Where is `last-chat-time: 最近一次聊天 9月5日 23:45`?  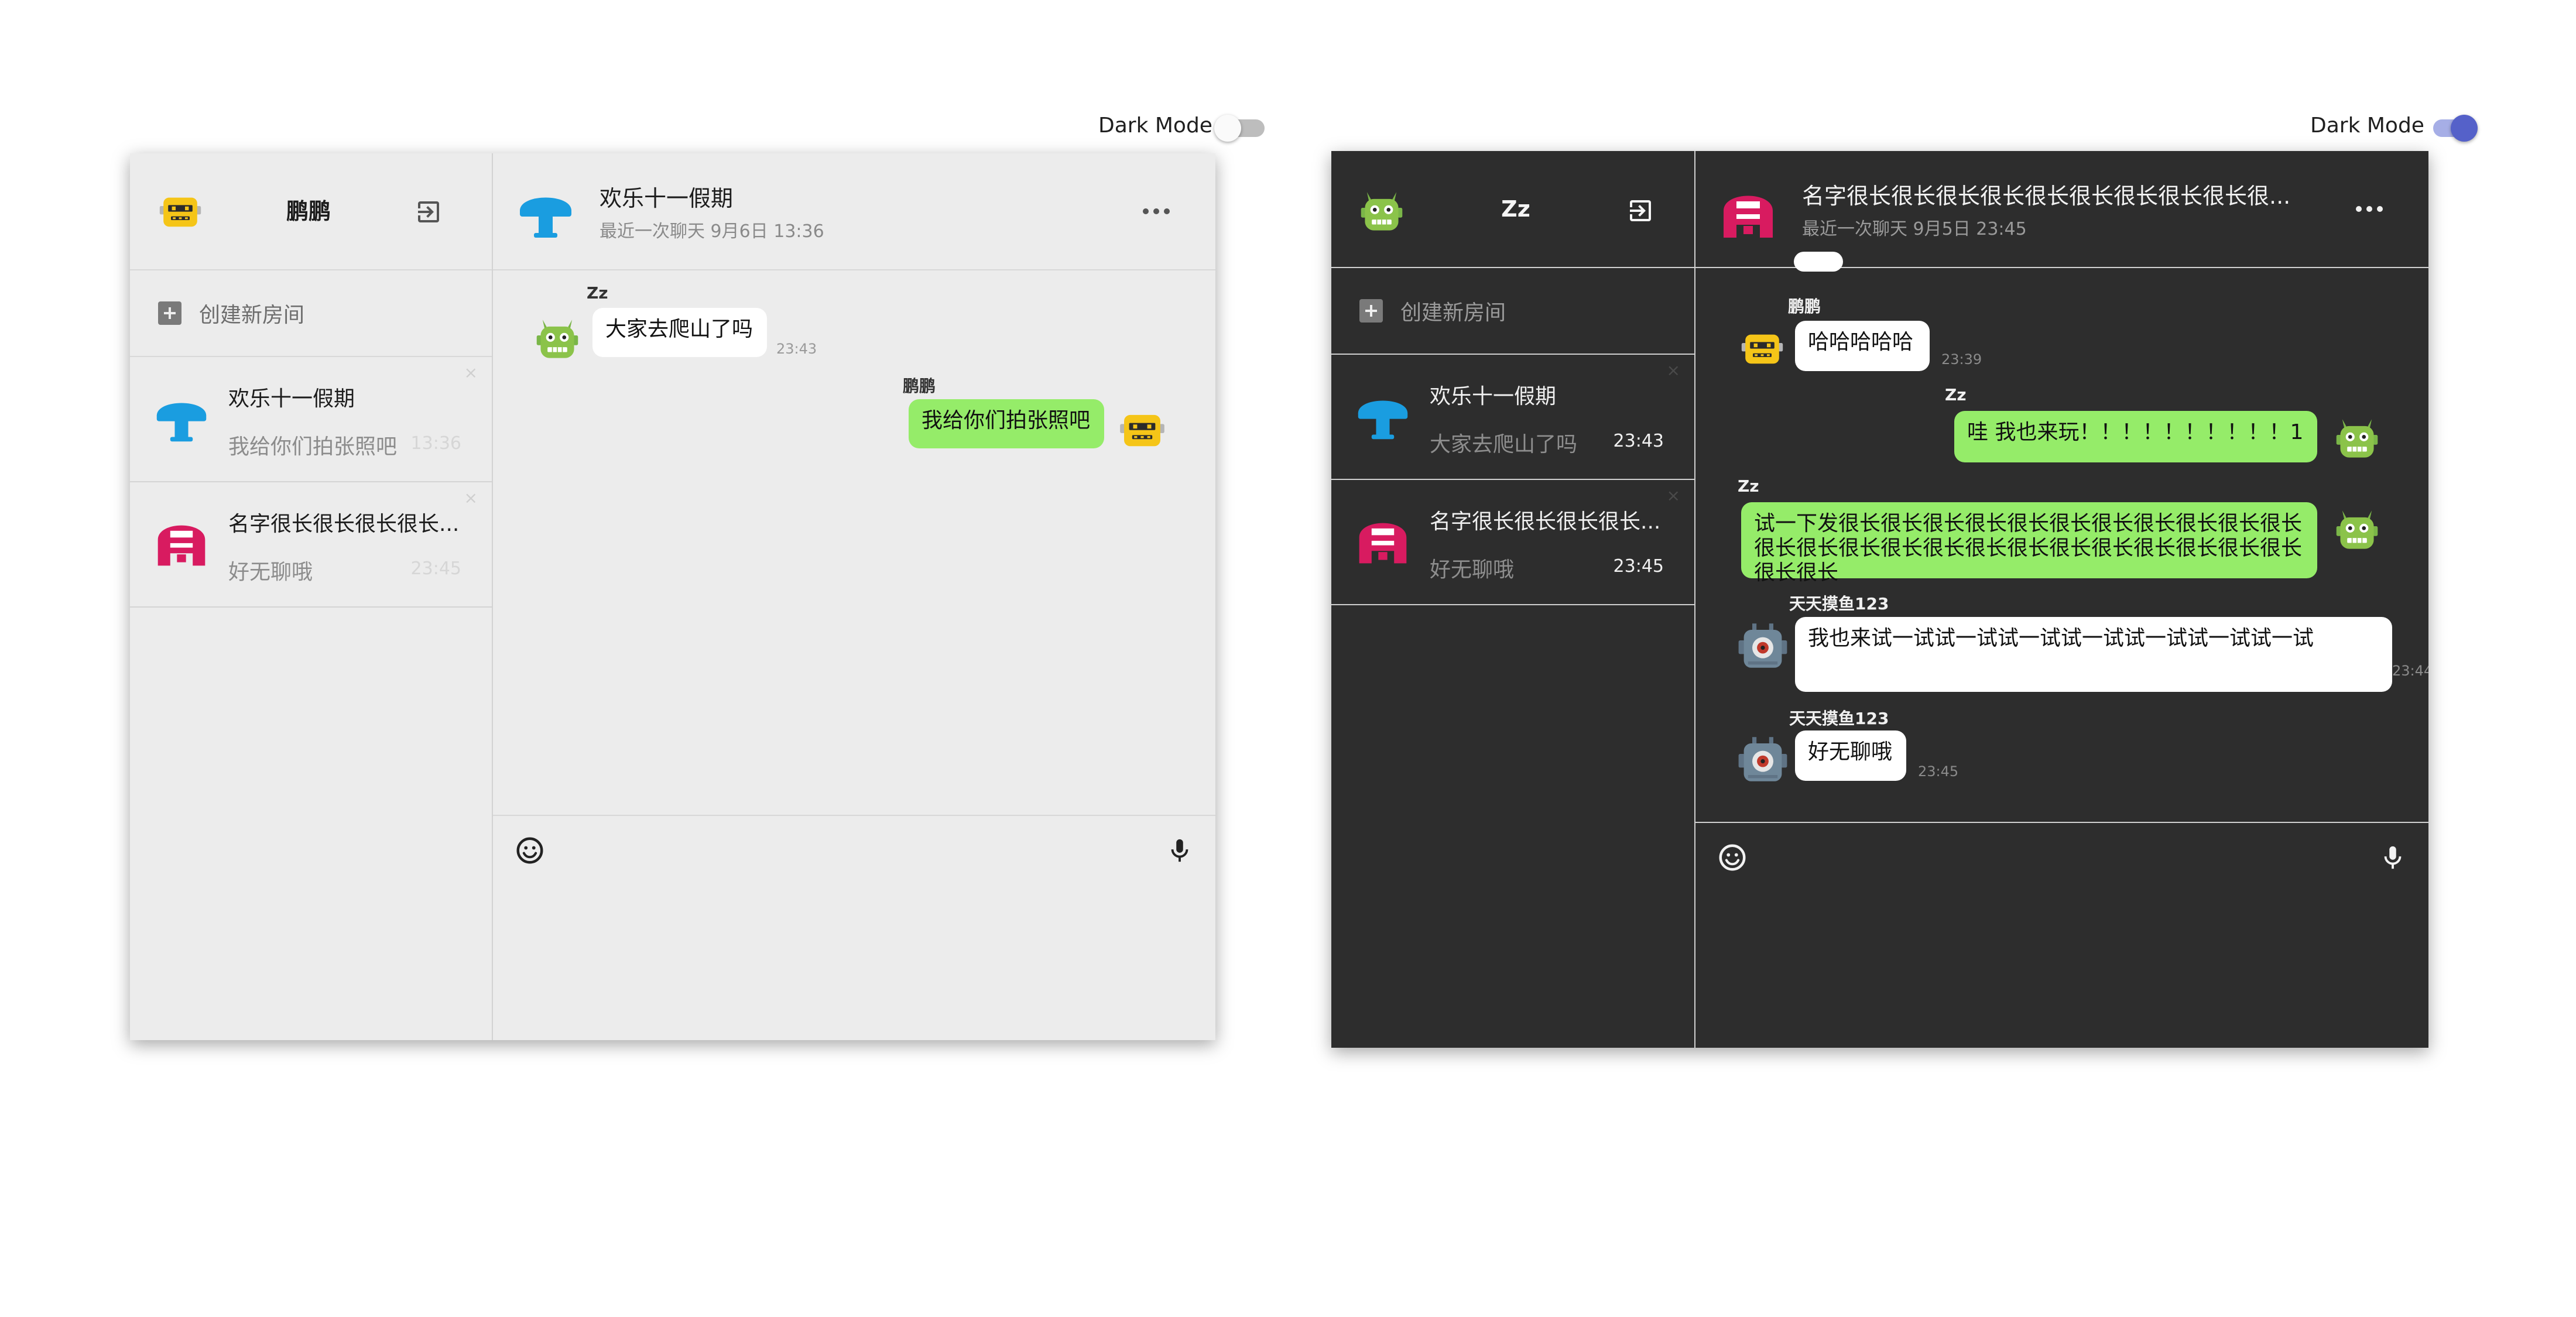 last-chat-time: 最近一次聊天 9月5日 23:45 is located at coordinates (1914, 229).